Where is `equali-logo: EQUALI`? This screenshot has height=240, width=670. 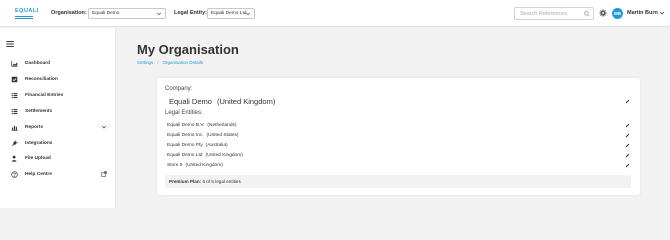 equali-logo: EQUALI is located at coordinates (27, 14).